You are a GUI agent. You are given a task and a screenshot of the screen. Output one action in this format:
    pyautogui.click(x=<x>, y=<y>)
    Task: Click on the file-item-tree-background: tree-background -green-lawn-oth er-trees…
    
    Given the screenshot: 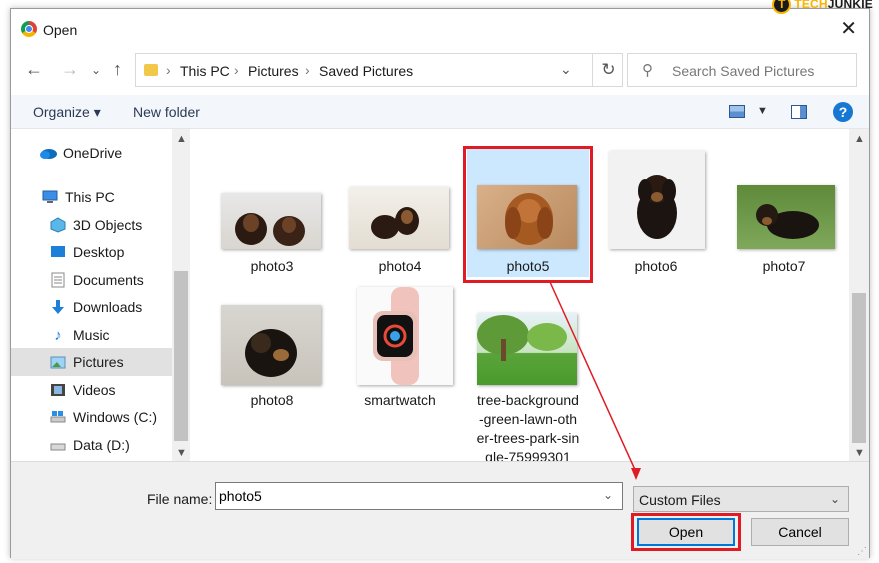 What is the action you would take?
    pyautogui.click(x=528, y=380)
    